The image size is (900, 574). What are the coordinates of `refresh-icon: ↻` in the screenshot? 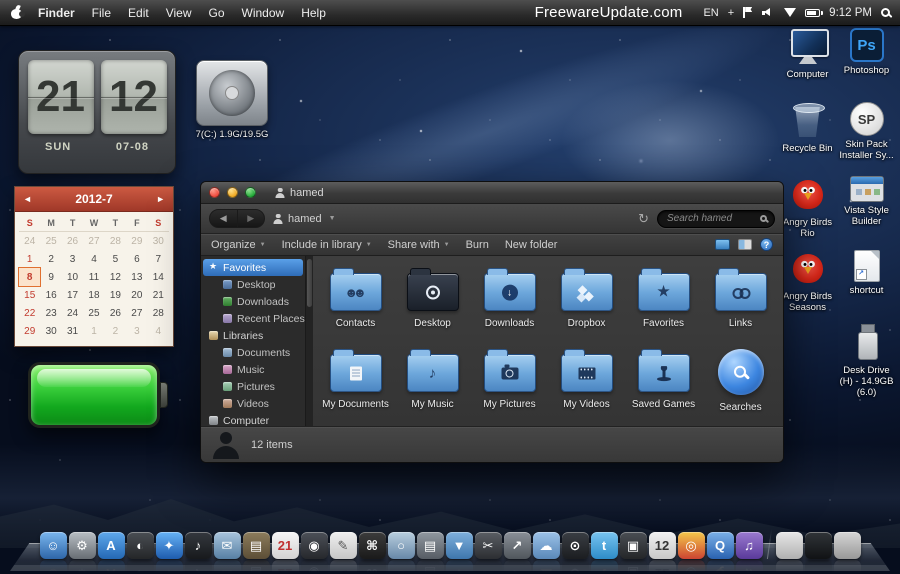 It's located at (643, 218).